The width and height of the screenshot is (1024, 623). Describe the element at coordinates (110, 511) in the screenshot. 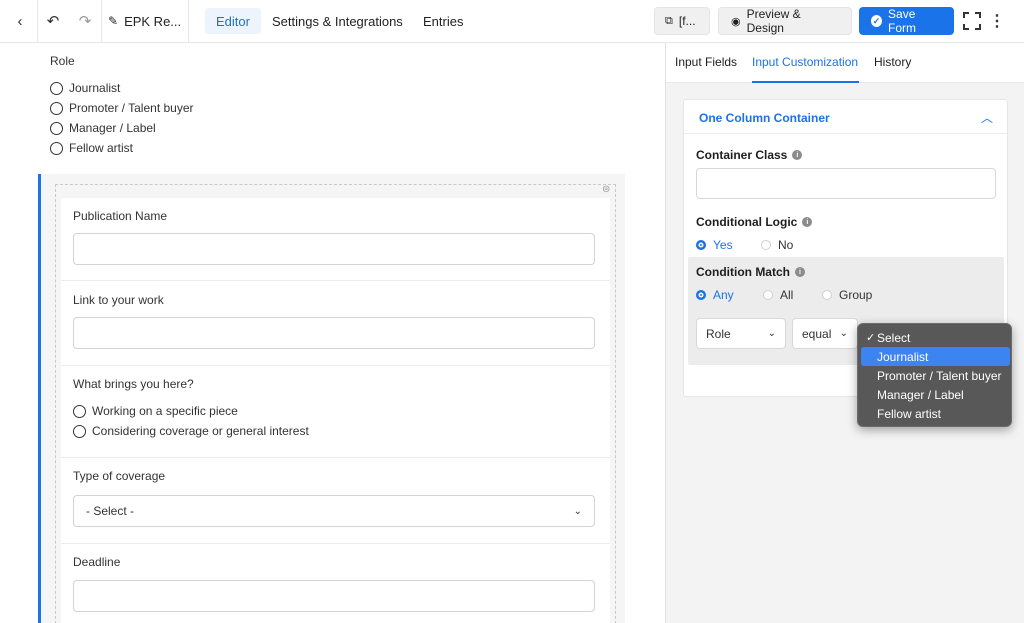

I see `select-value: - Select -` at that location.